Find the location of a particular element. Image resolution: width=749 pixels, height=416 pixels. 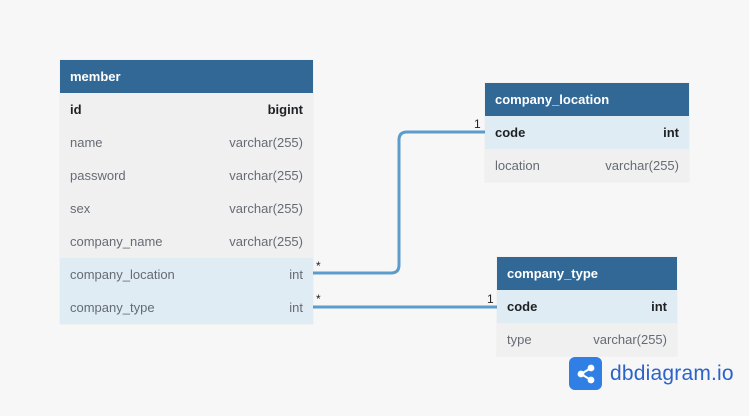

table-header-member: member is located at coordinates (186, 76).